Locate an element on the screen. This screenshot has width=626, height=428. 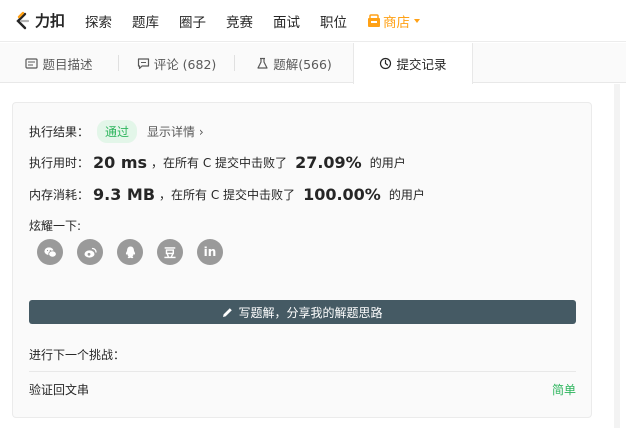
share-buttons: 豆 in is located at coordinates (137, 252).